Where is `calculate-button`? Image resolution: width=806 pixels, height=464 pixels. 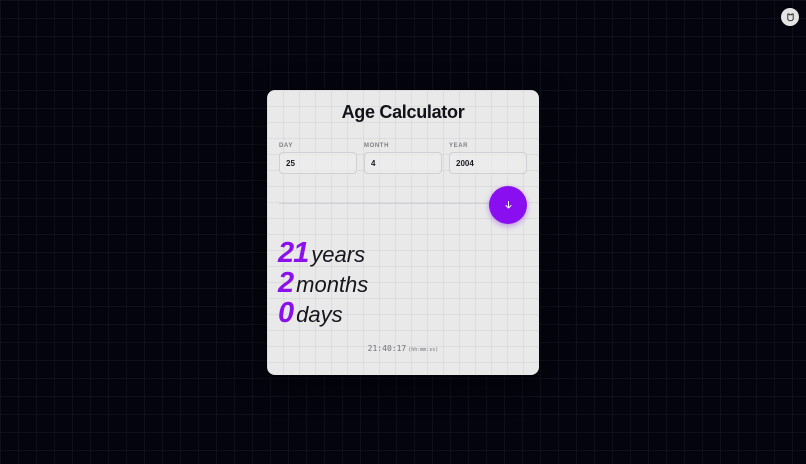
calculate-button is located at coordinates (508, 205).